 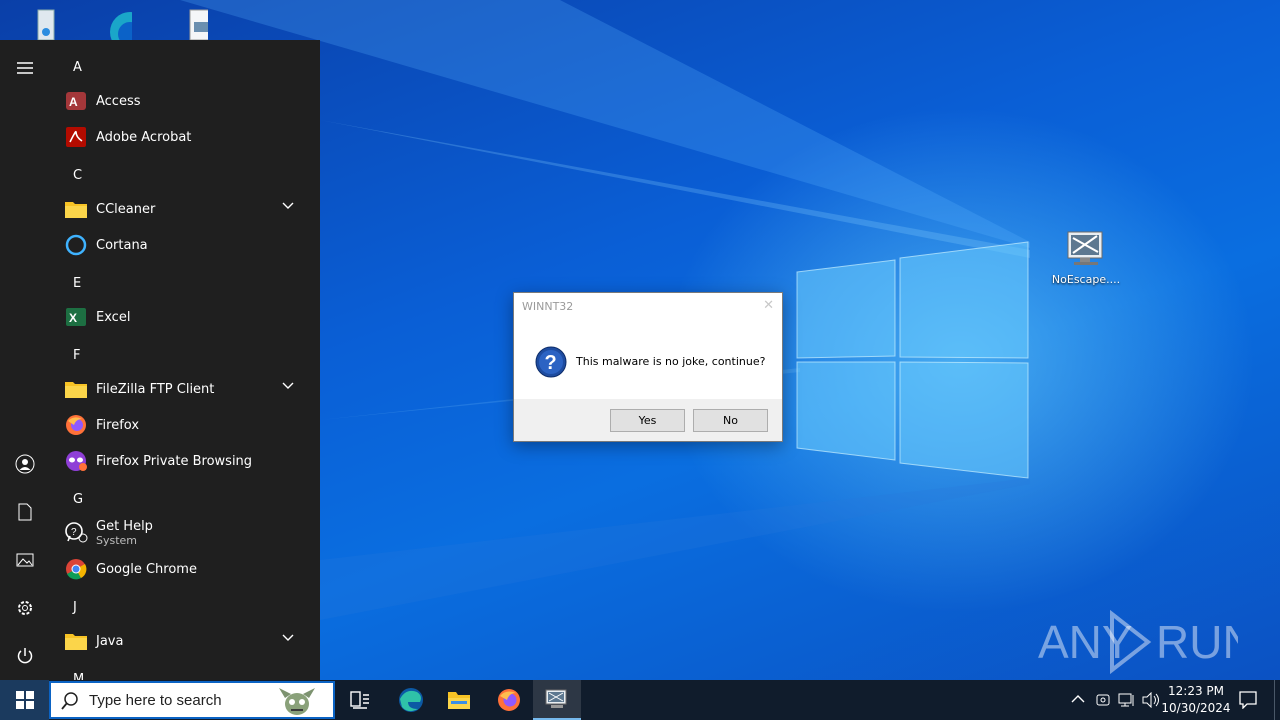 I want to click on app-google-chrome: Google Chrome, so click(x=185, y=569).